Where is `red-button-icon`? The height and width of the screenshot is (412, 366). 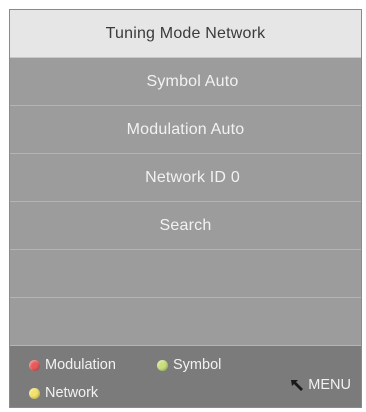 red-button-icon is located at coordinates (34, 365).